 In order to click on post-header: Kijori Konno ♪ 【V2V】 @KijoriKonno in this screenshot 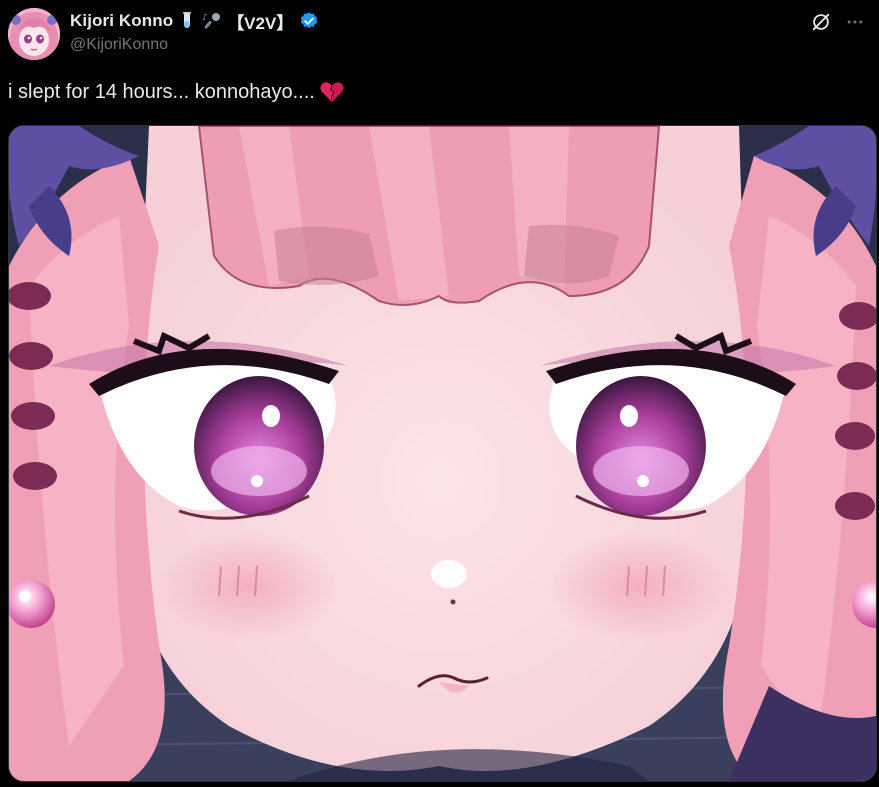, I will do `click(390, 32)`.